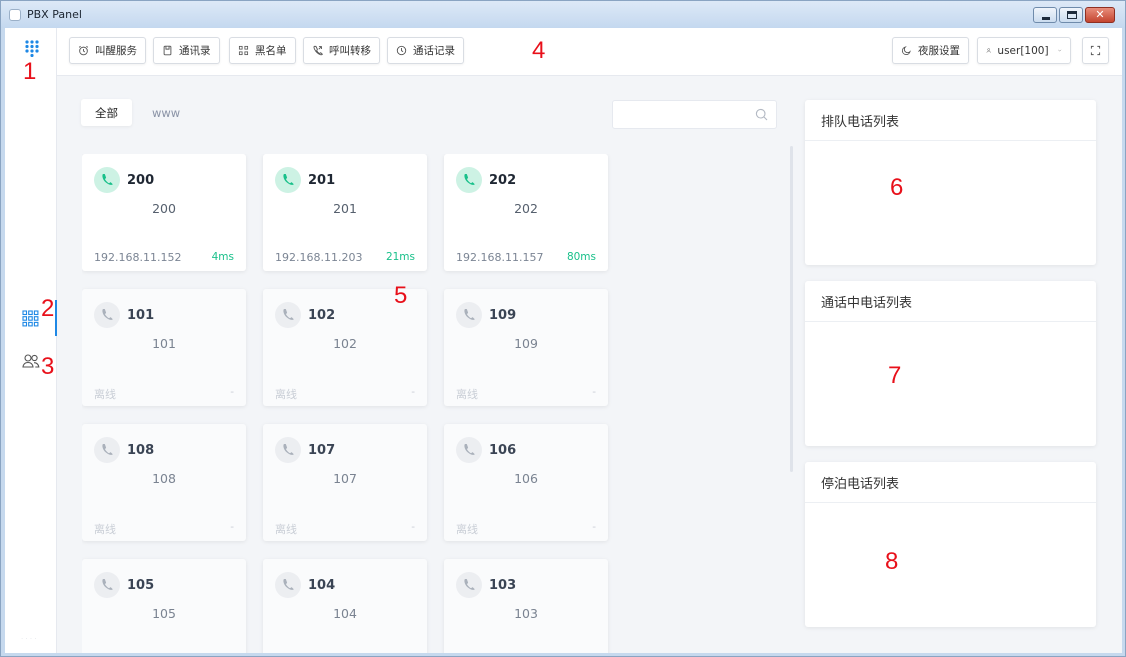 The width and height of the screenshot is (1126, 657). I want to click on fullscreen-icon, so click(1095, 50).